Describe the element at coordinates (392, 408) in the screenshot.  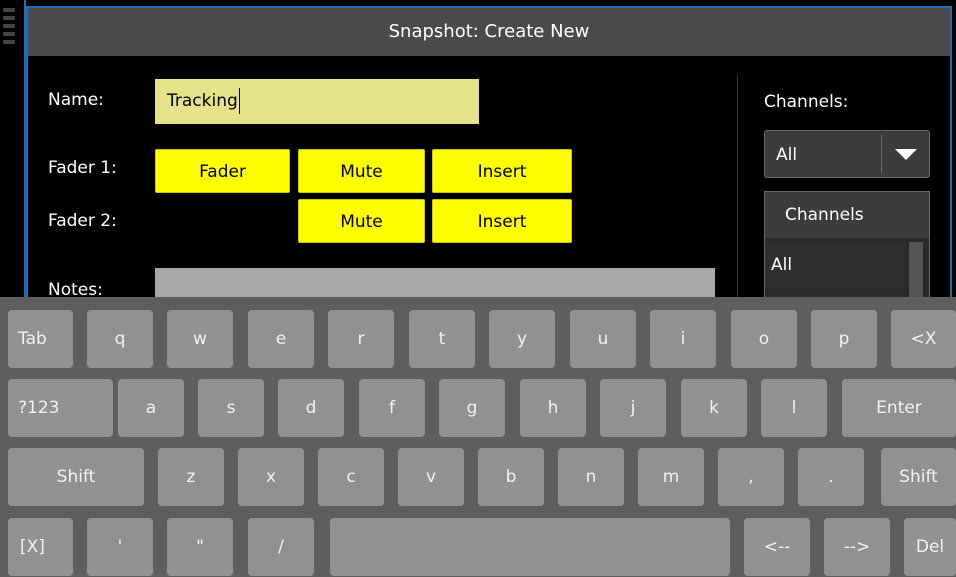
I see `key-f: f` at that location.